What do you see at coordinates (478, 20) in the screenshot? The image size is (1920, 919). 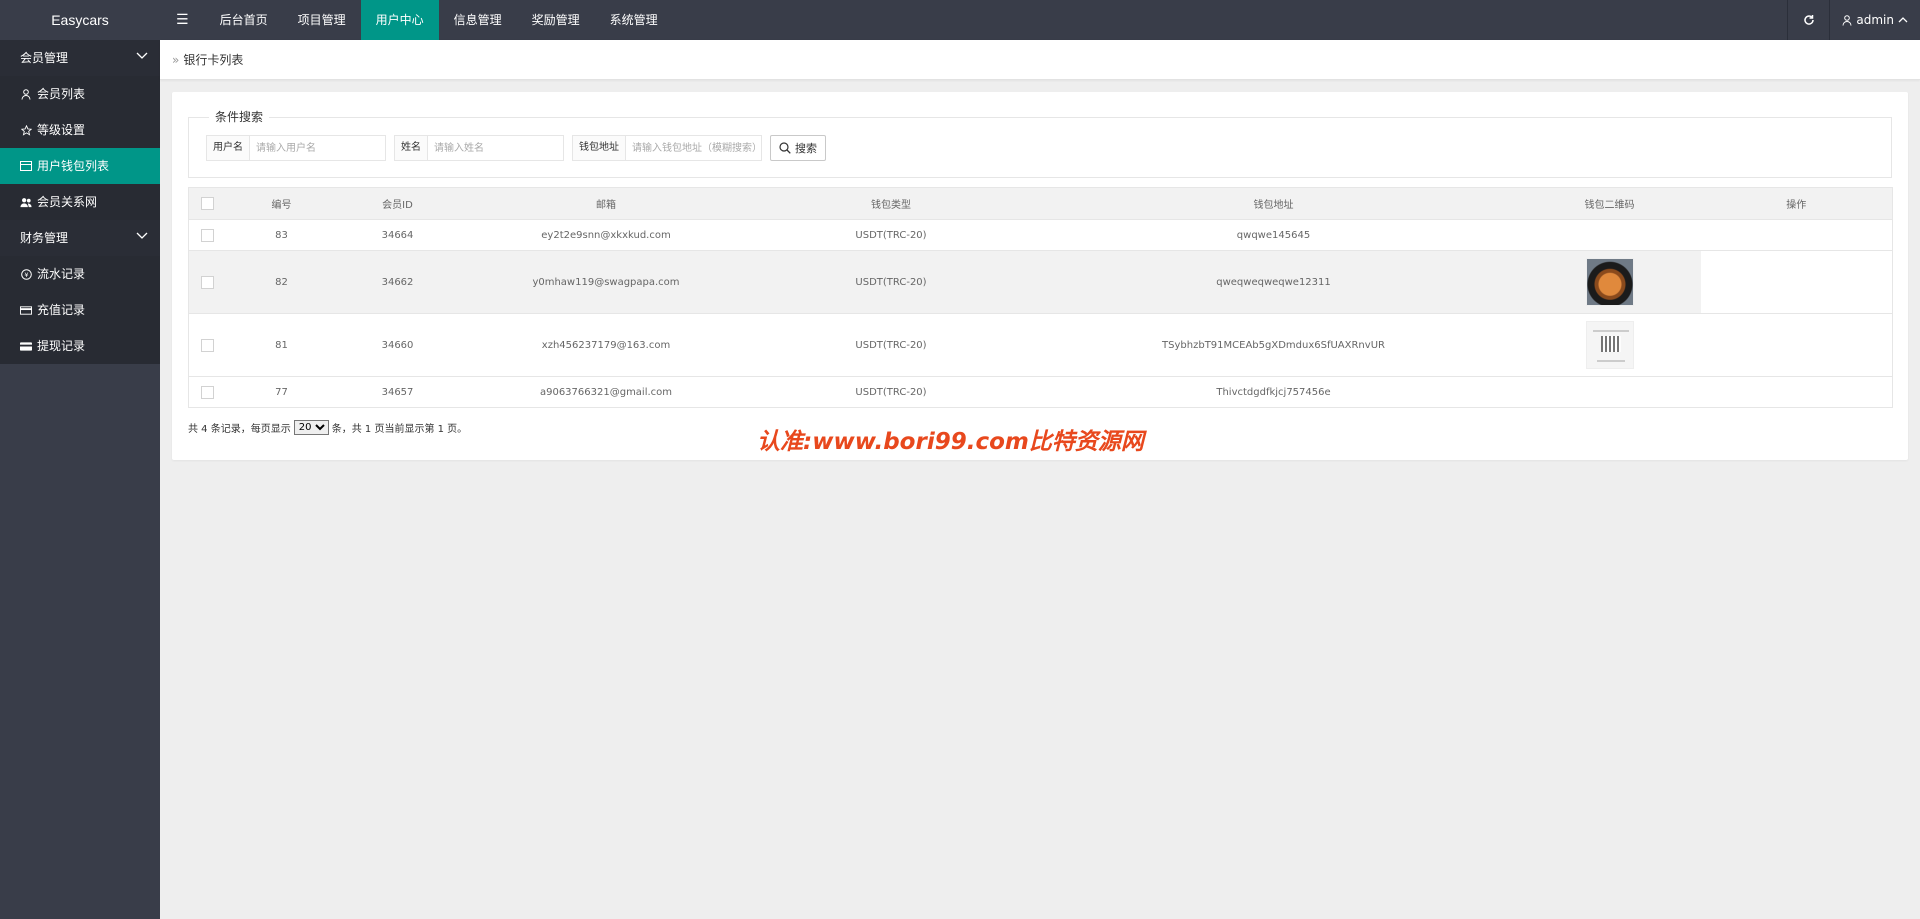 I see `nav-info: 信息管理` at bounding box center [478, 20].